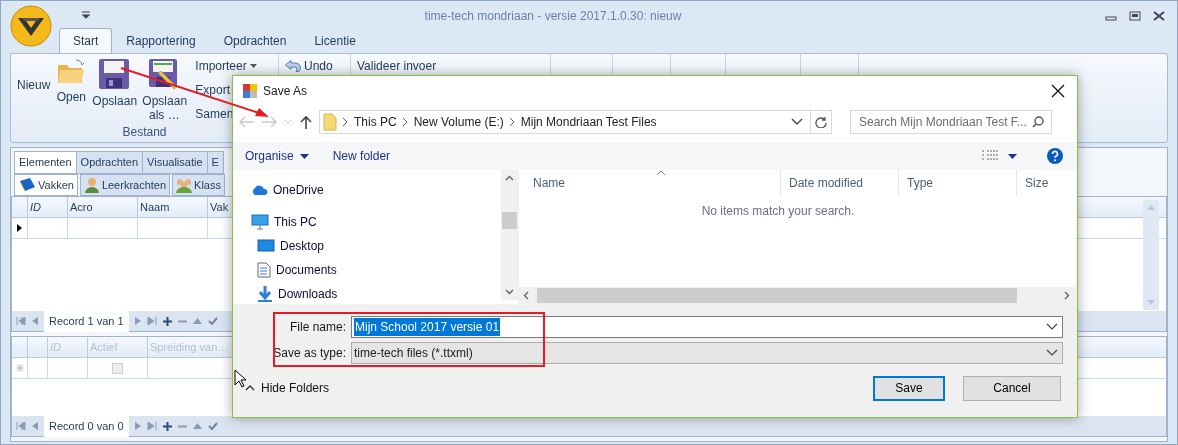 The image size is (1178, 445). I want to click on column-header: Naam, so click(173, 207).